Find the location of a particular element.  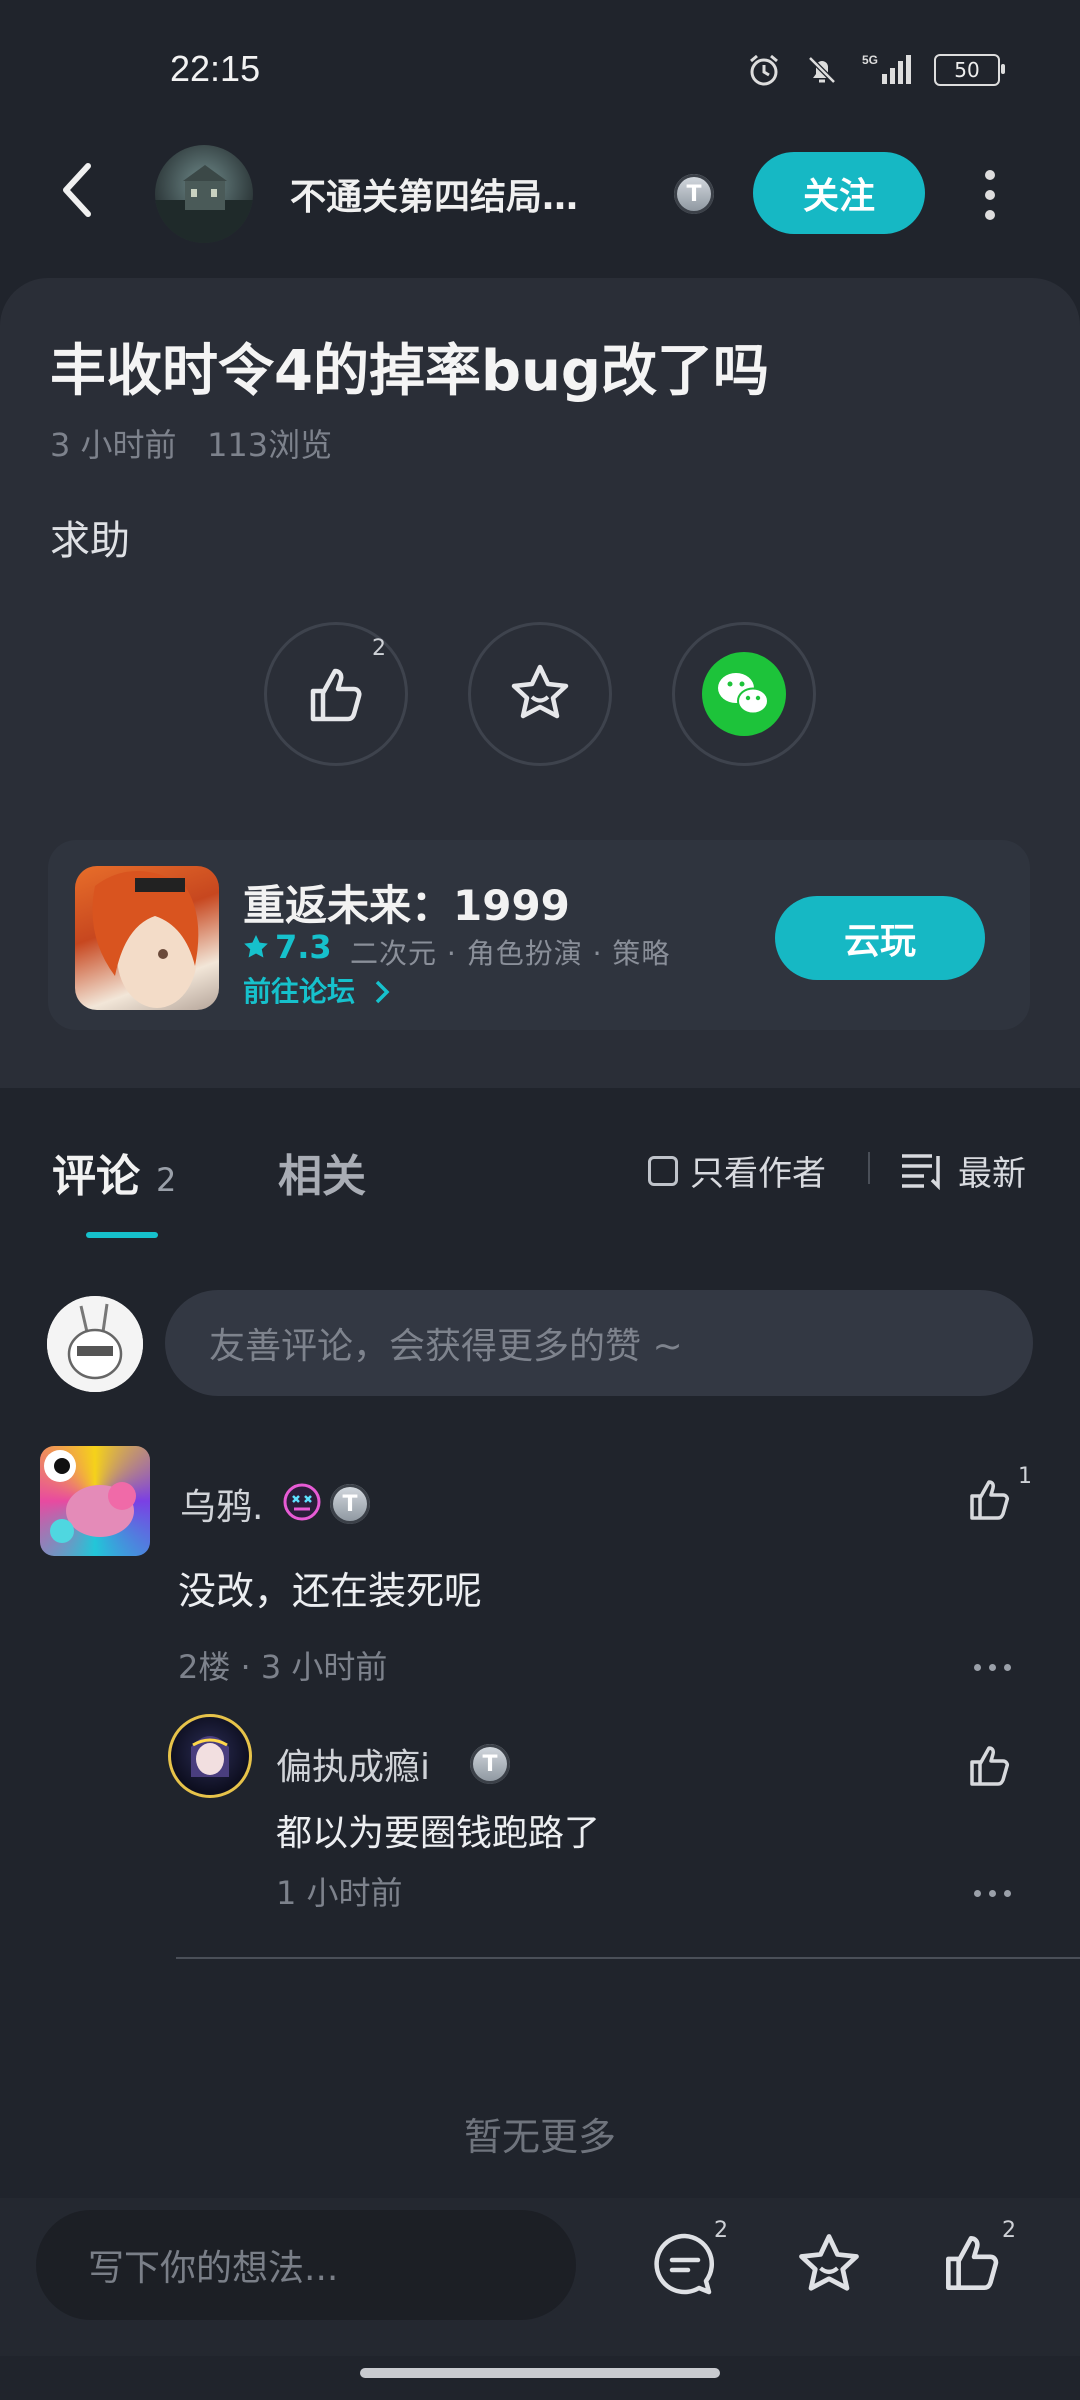

bottom-comment-count: 2 is located at coordinates (721, 2230).